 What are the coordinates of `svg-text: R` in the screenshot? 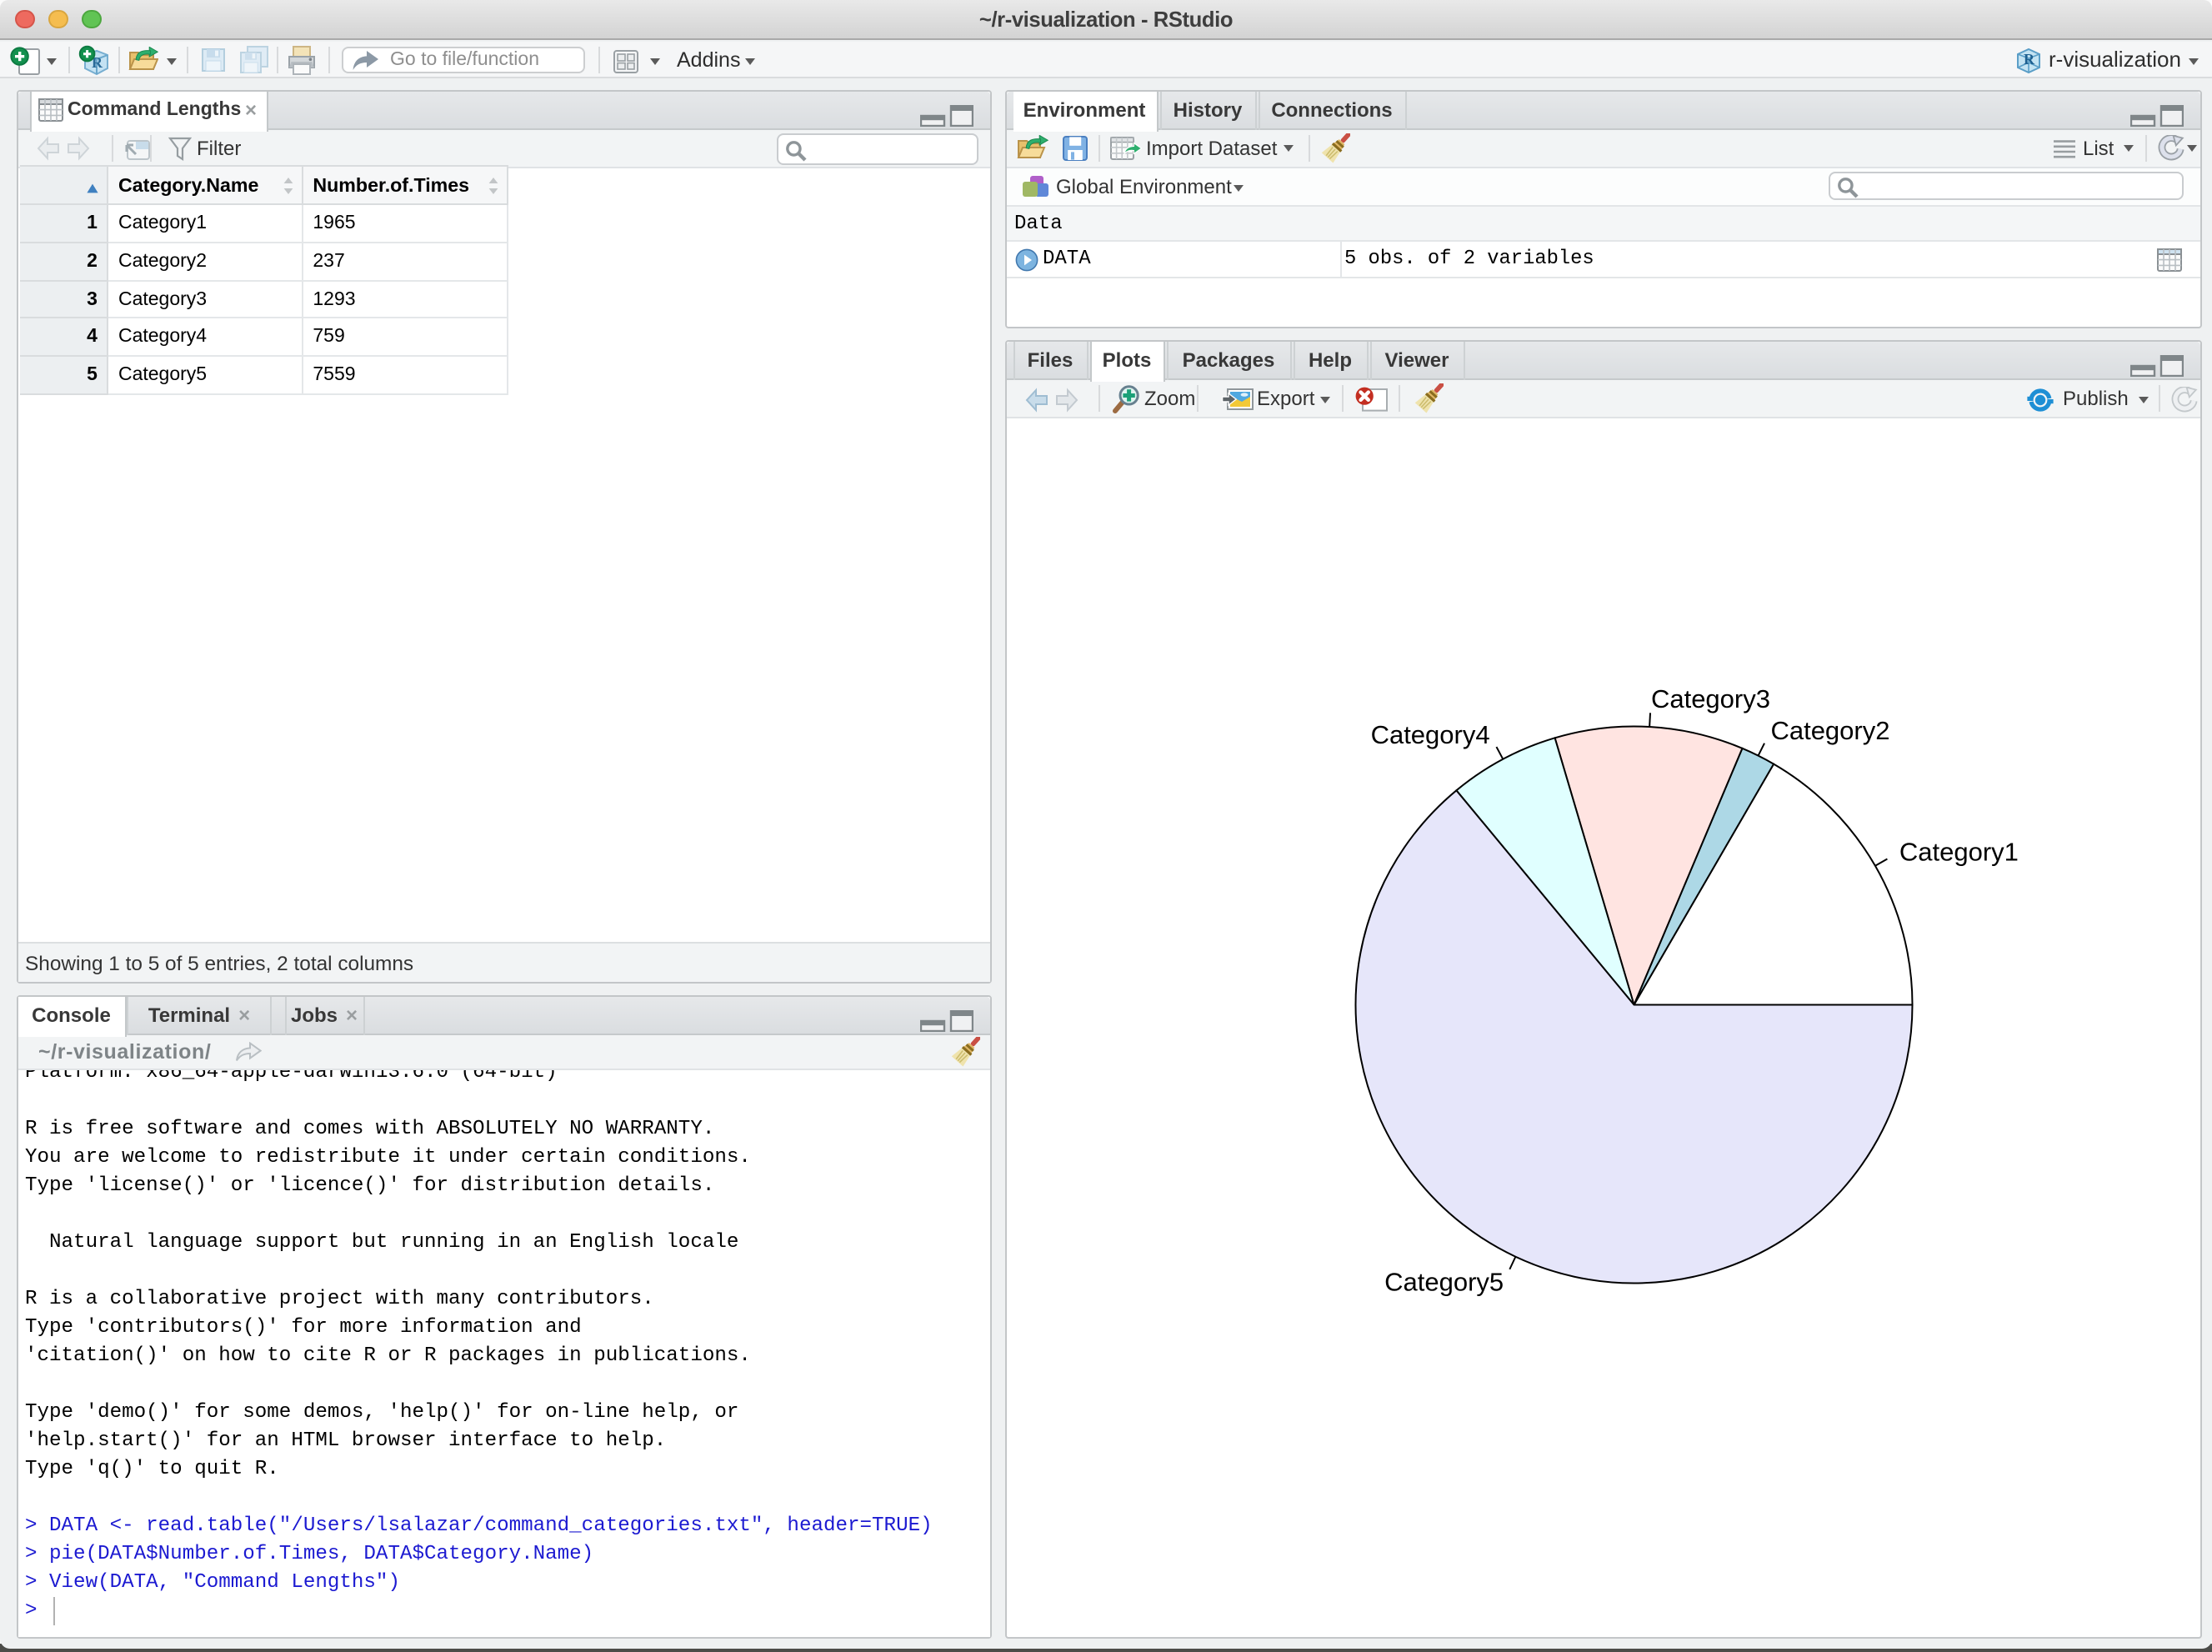 It's located at (2029, 59).